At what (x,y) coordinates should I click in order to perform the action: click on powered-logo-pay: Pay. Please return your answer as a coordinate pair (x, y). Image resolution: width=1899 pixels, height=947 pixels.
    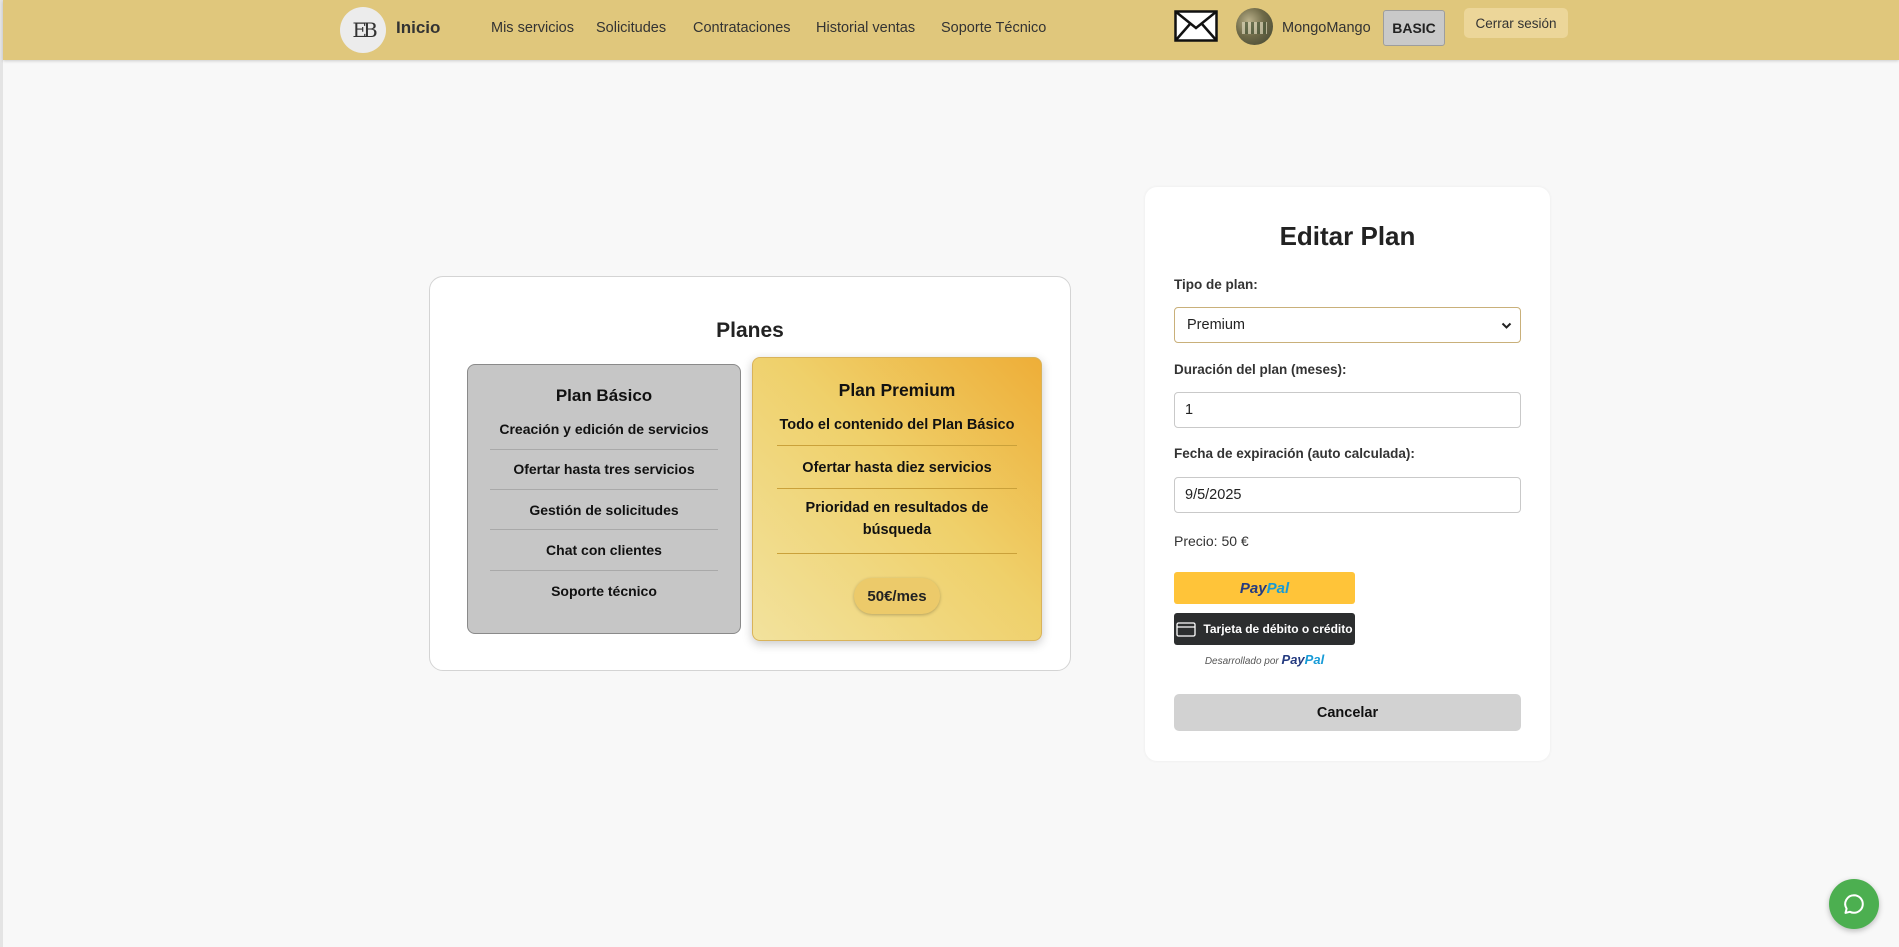
    Looking at the image, I should click on (1293, 659).